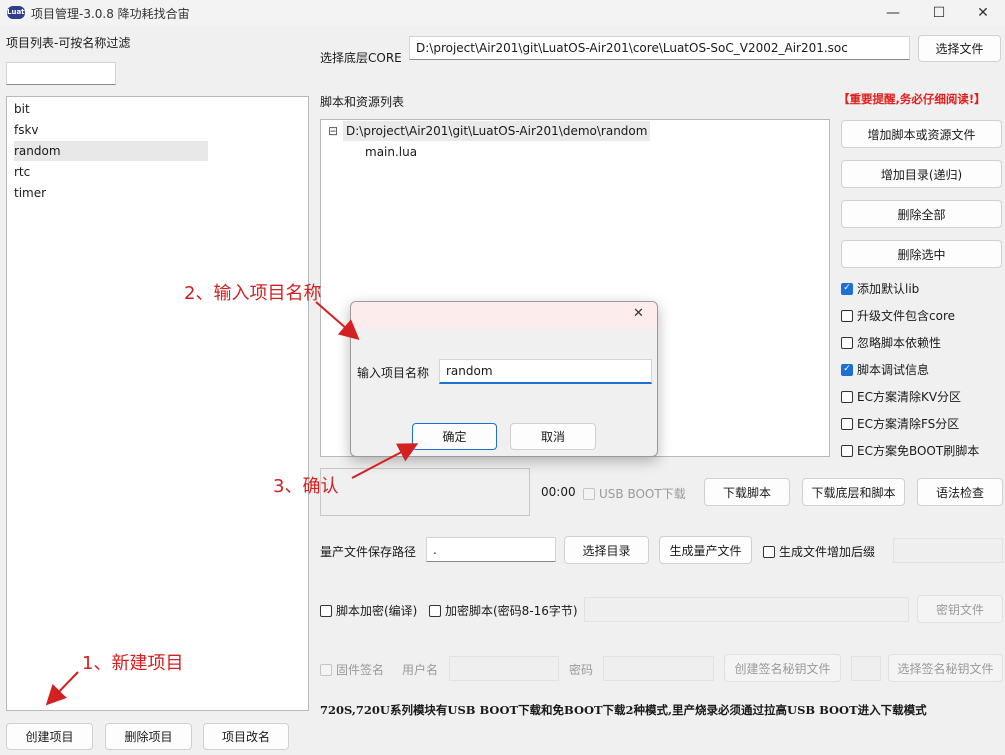 The height and width of the screenshot is (755, 1005). Describe the element at coordinates (62, 688) in the screenshot. I see `arrow-step1` at that location.